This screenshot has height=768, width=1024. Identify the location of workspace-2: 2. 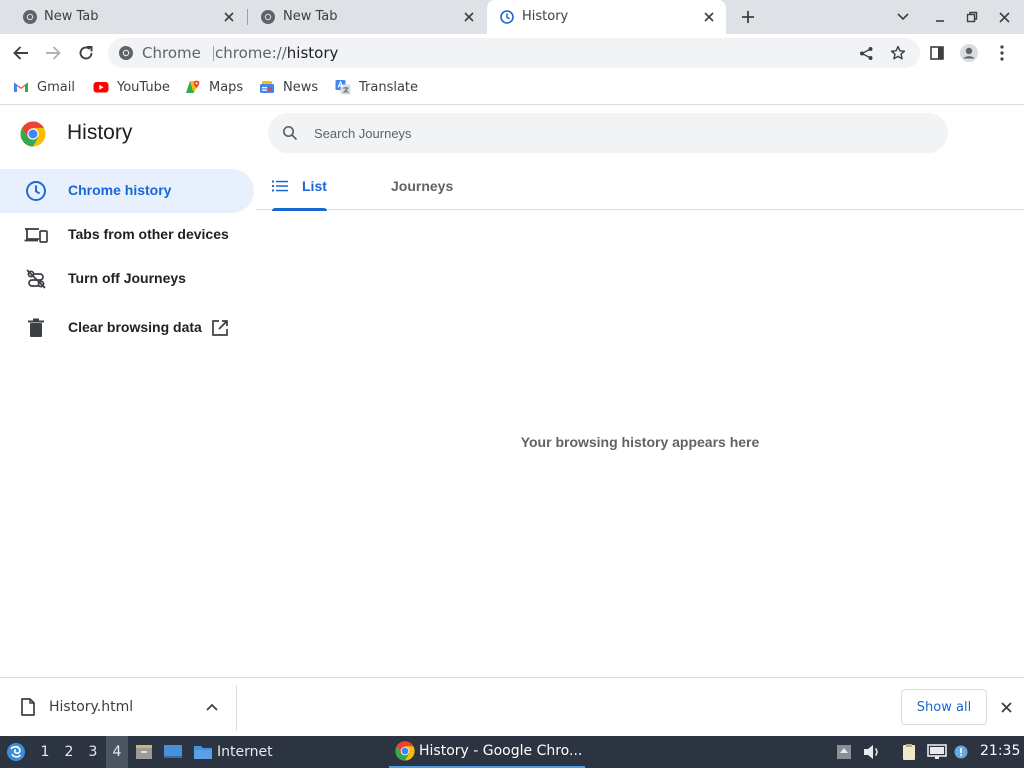
(69, 752).